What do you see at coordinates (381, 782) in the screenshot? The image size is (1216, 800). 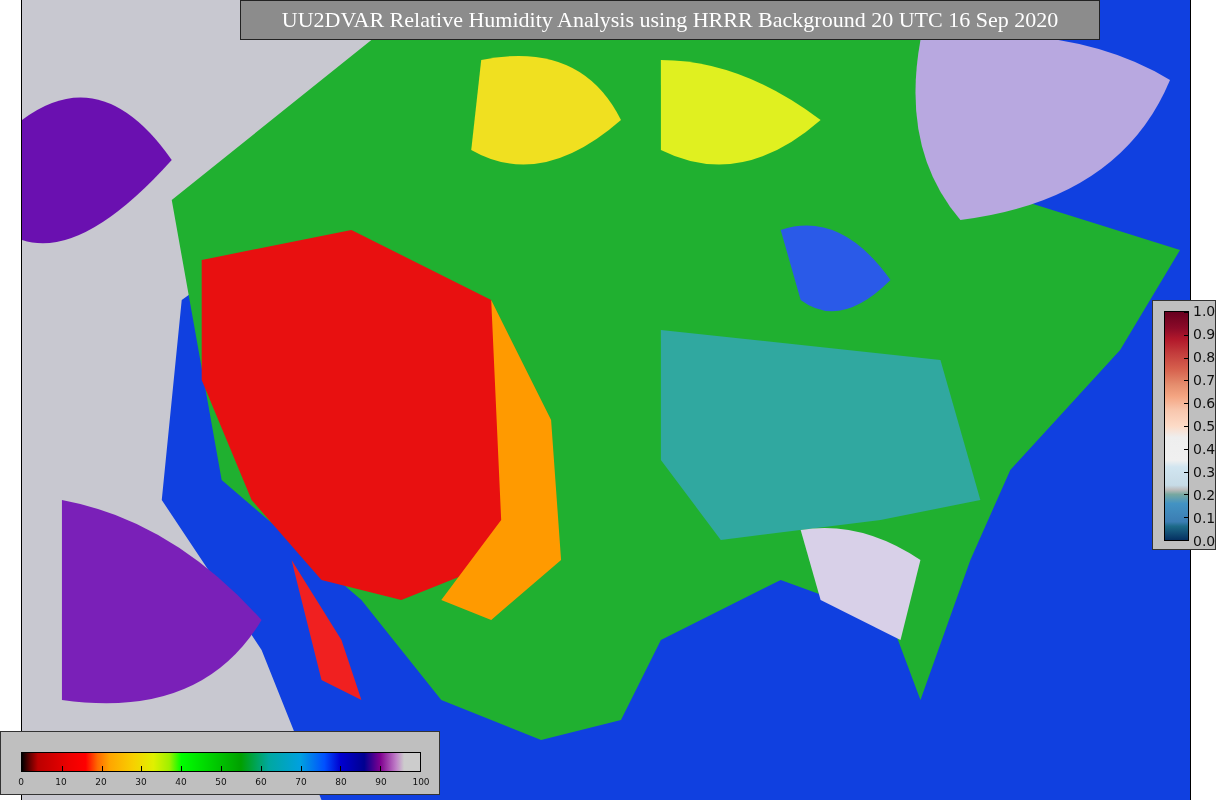 I see `tick-label: 90` at bounding box center [381, 782].